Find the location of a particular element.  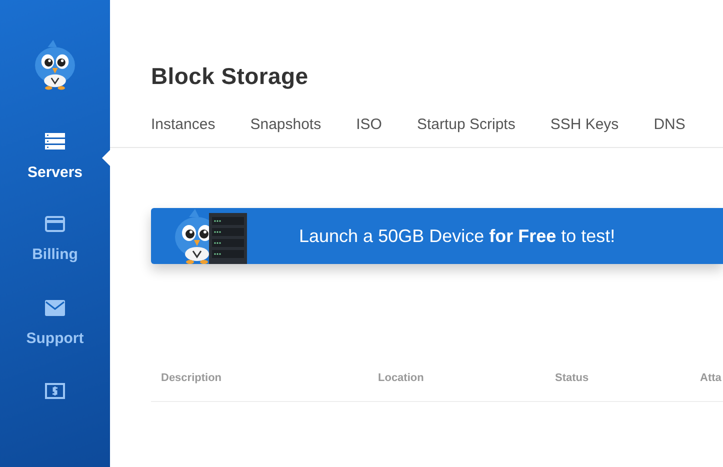

column-header: Location is located at coordinates (401, 378).